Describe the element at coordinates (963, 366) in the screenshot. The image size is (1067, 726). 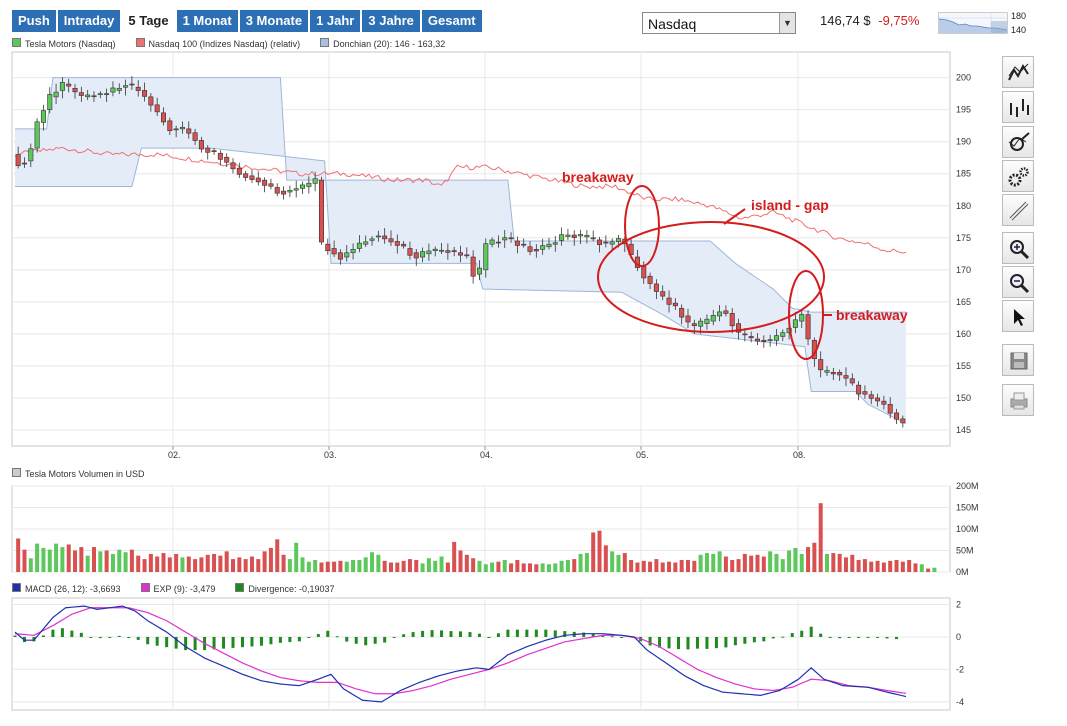
I see `price-tick-label: 155` at that location.